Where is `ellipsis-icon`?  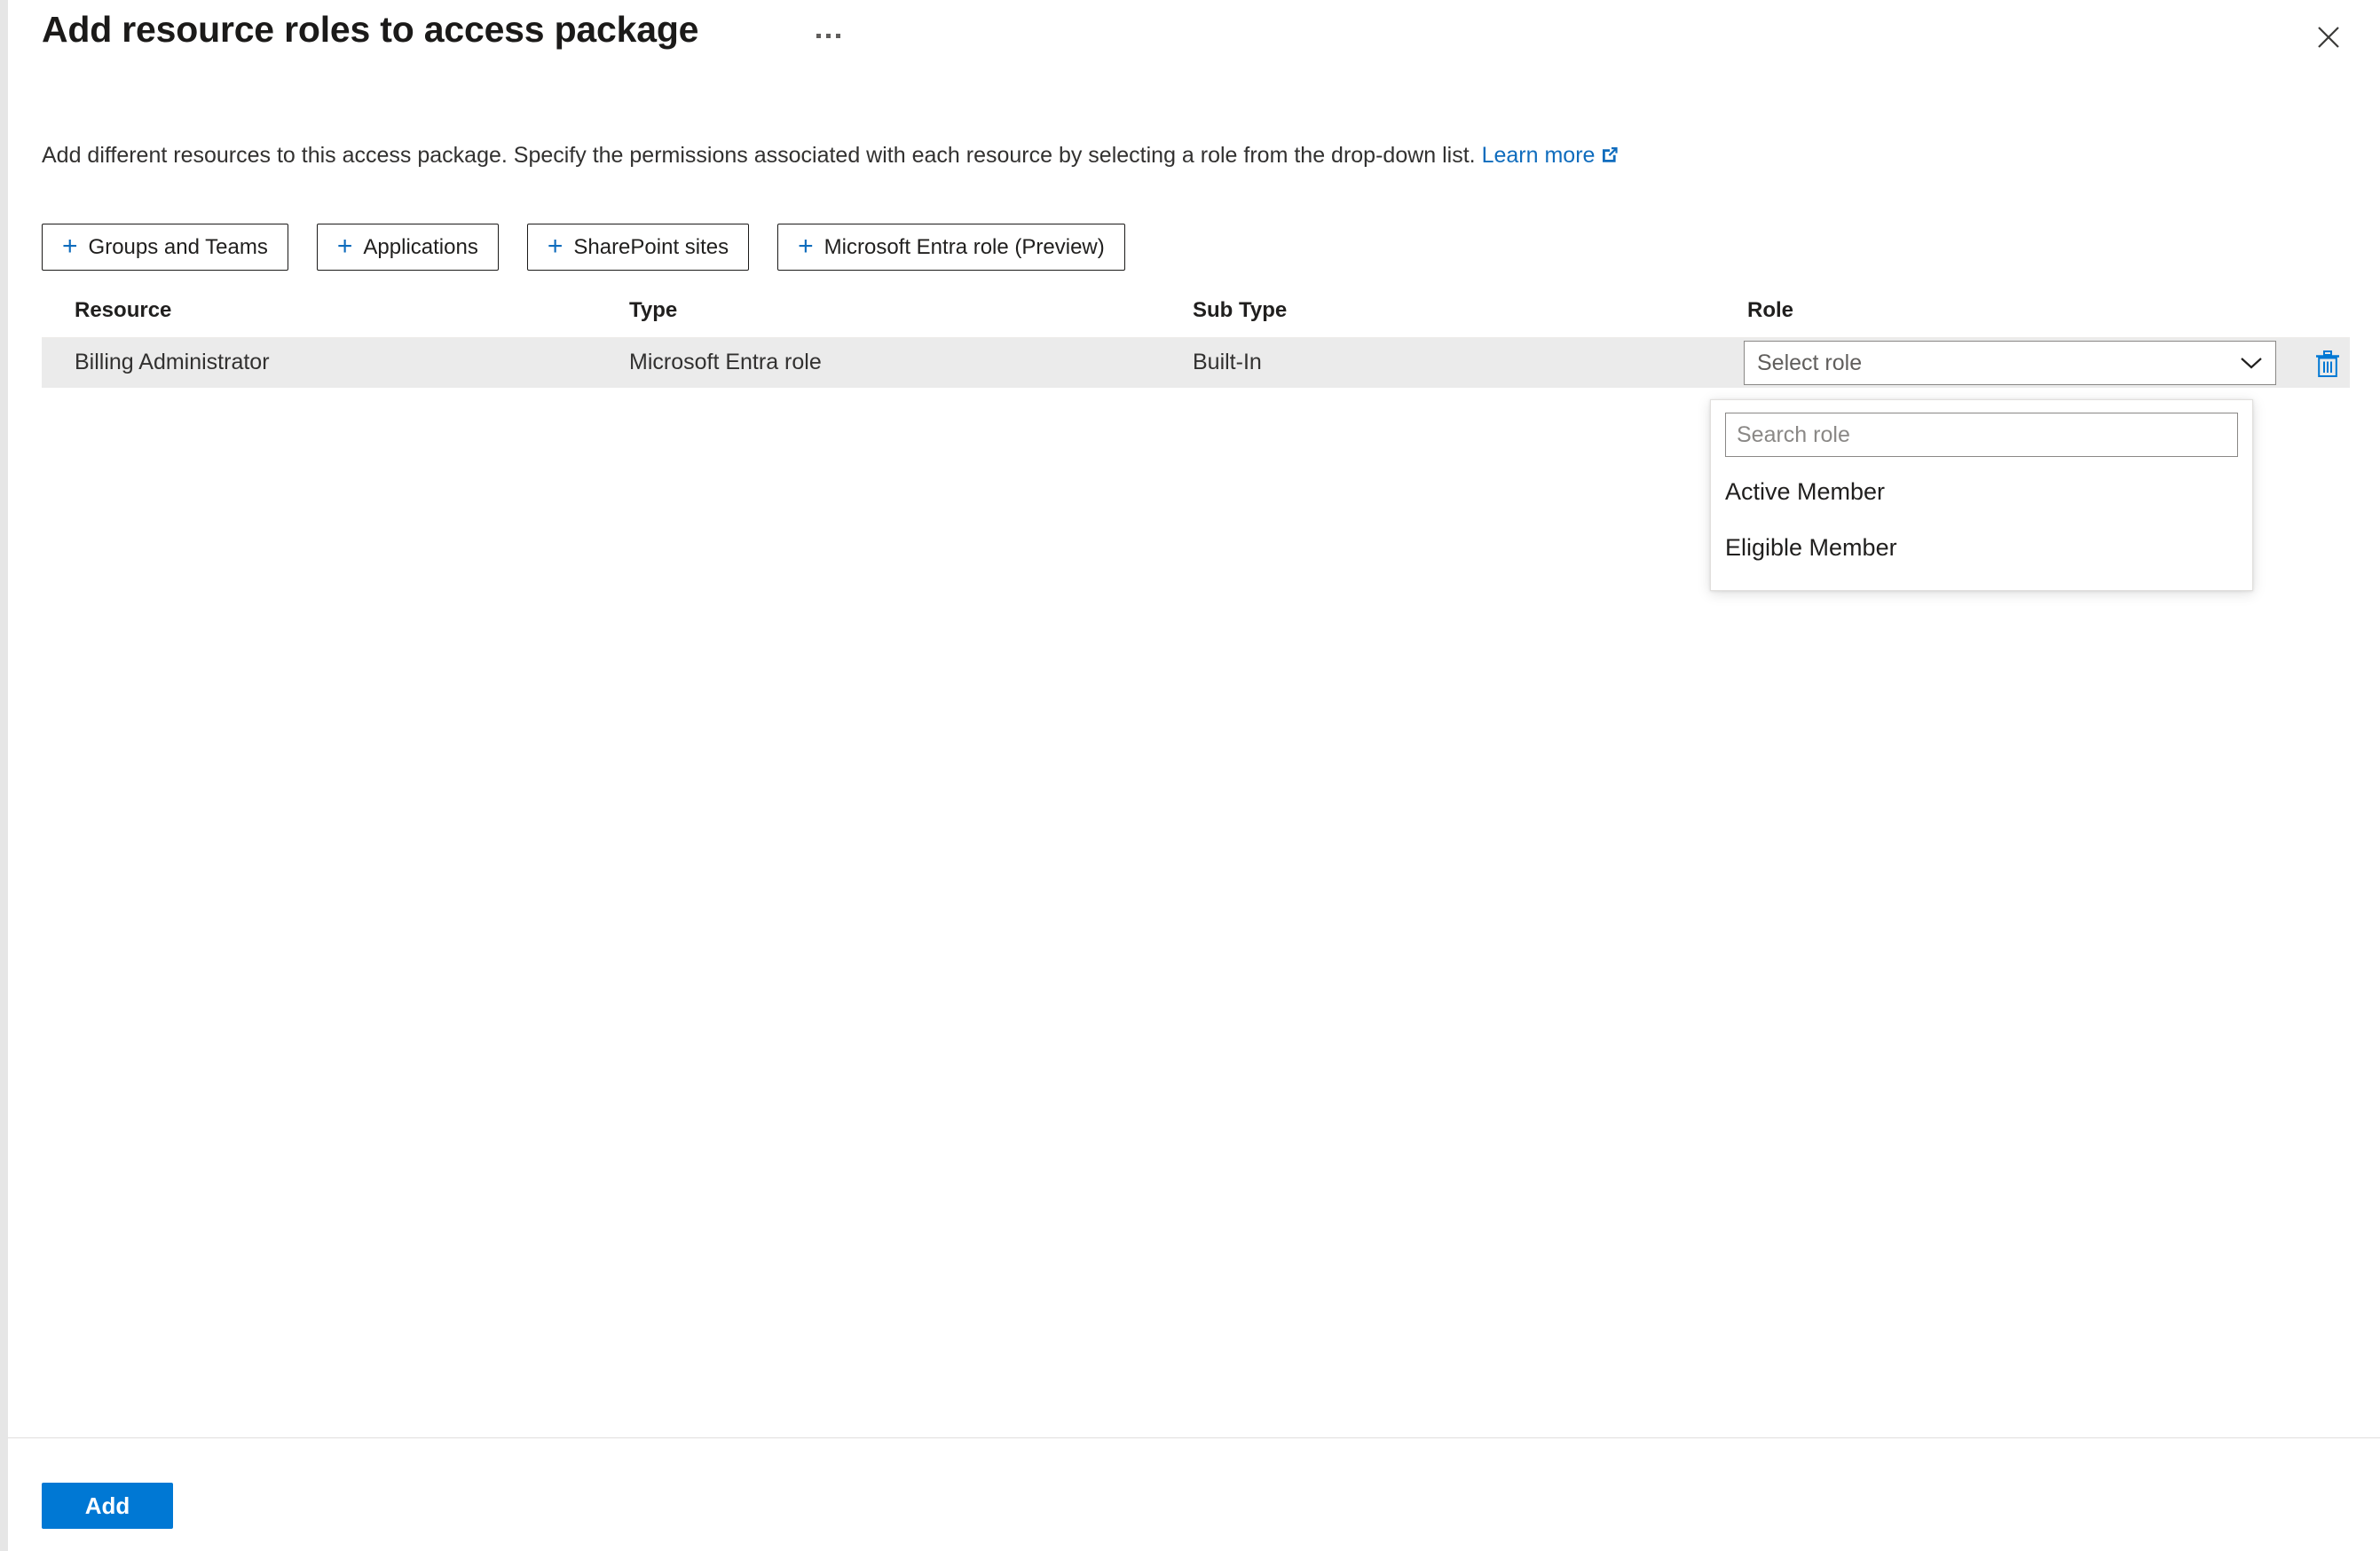 ellipsis-icon is located at coordinates (828, 35).